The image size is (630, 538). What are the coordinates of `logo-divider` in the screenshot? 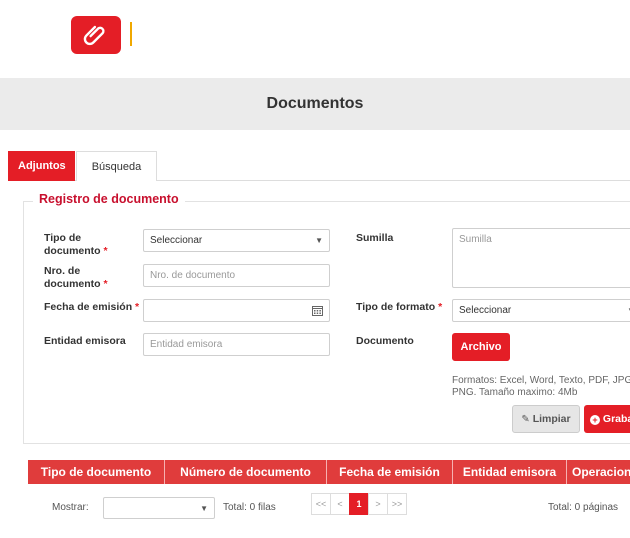 It's located at (131, 34).